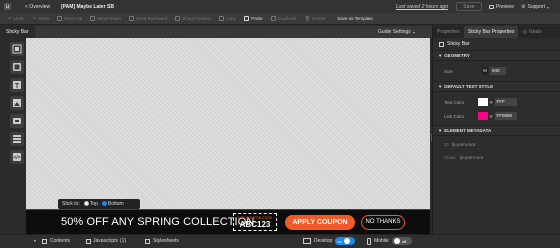  What do you see at coordinates (37, 7) in the screenshot?
I see `overview-link: < Overview` at bounding box center [37, 7].